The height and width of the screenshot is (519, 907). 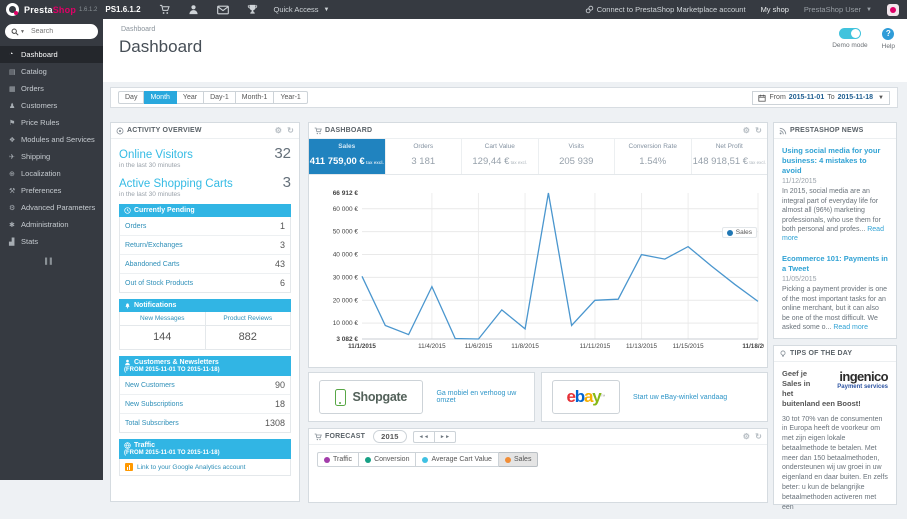 I want to click on prestashop-logo, so click(x=12, y=9).